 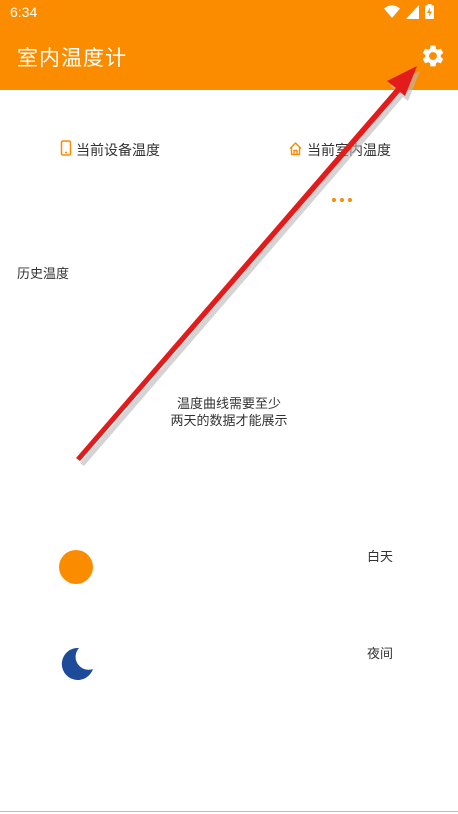 I want to click on moon-icon, so click(x=77, y=664).